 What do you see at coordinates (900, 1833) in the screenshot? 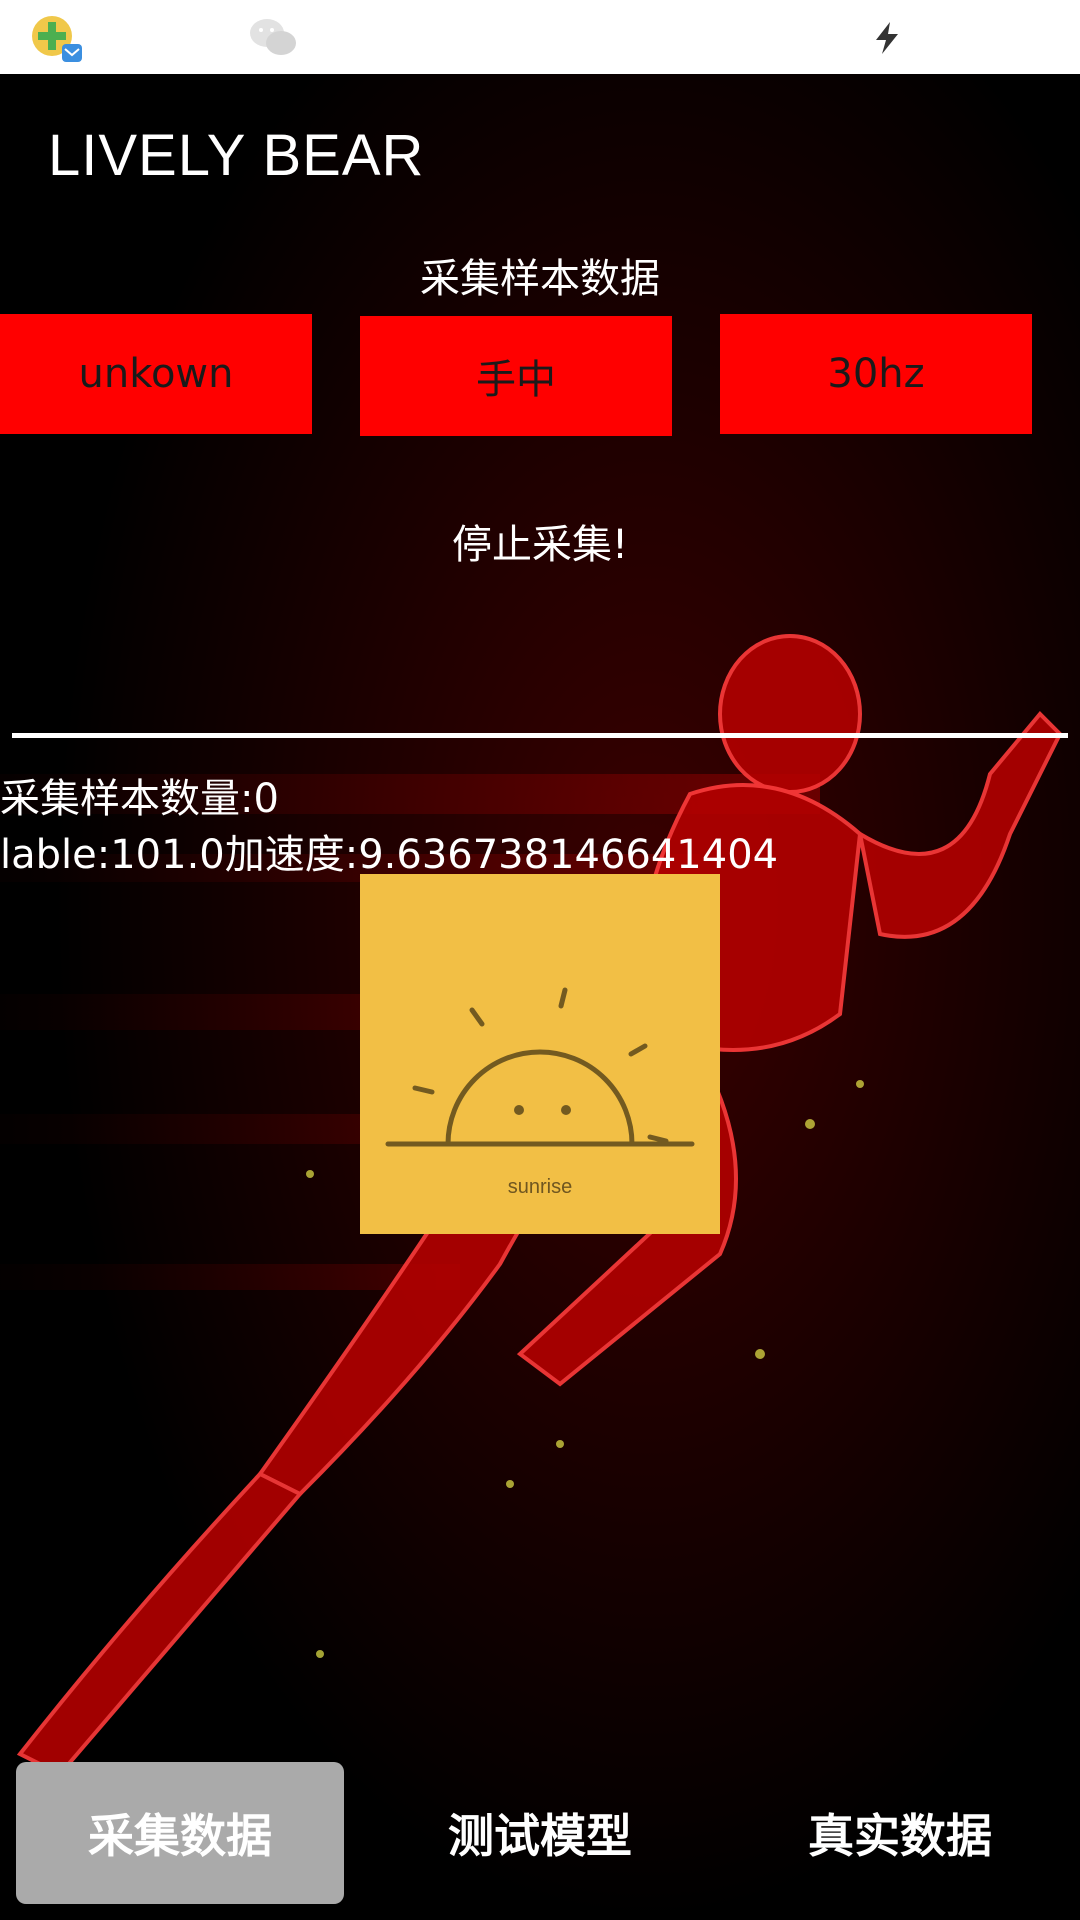
I see `tab-real-data: 真实数据` at bounding box center [900, 1833].